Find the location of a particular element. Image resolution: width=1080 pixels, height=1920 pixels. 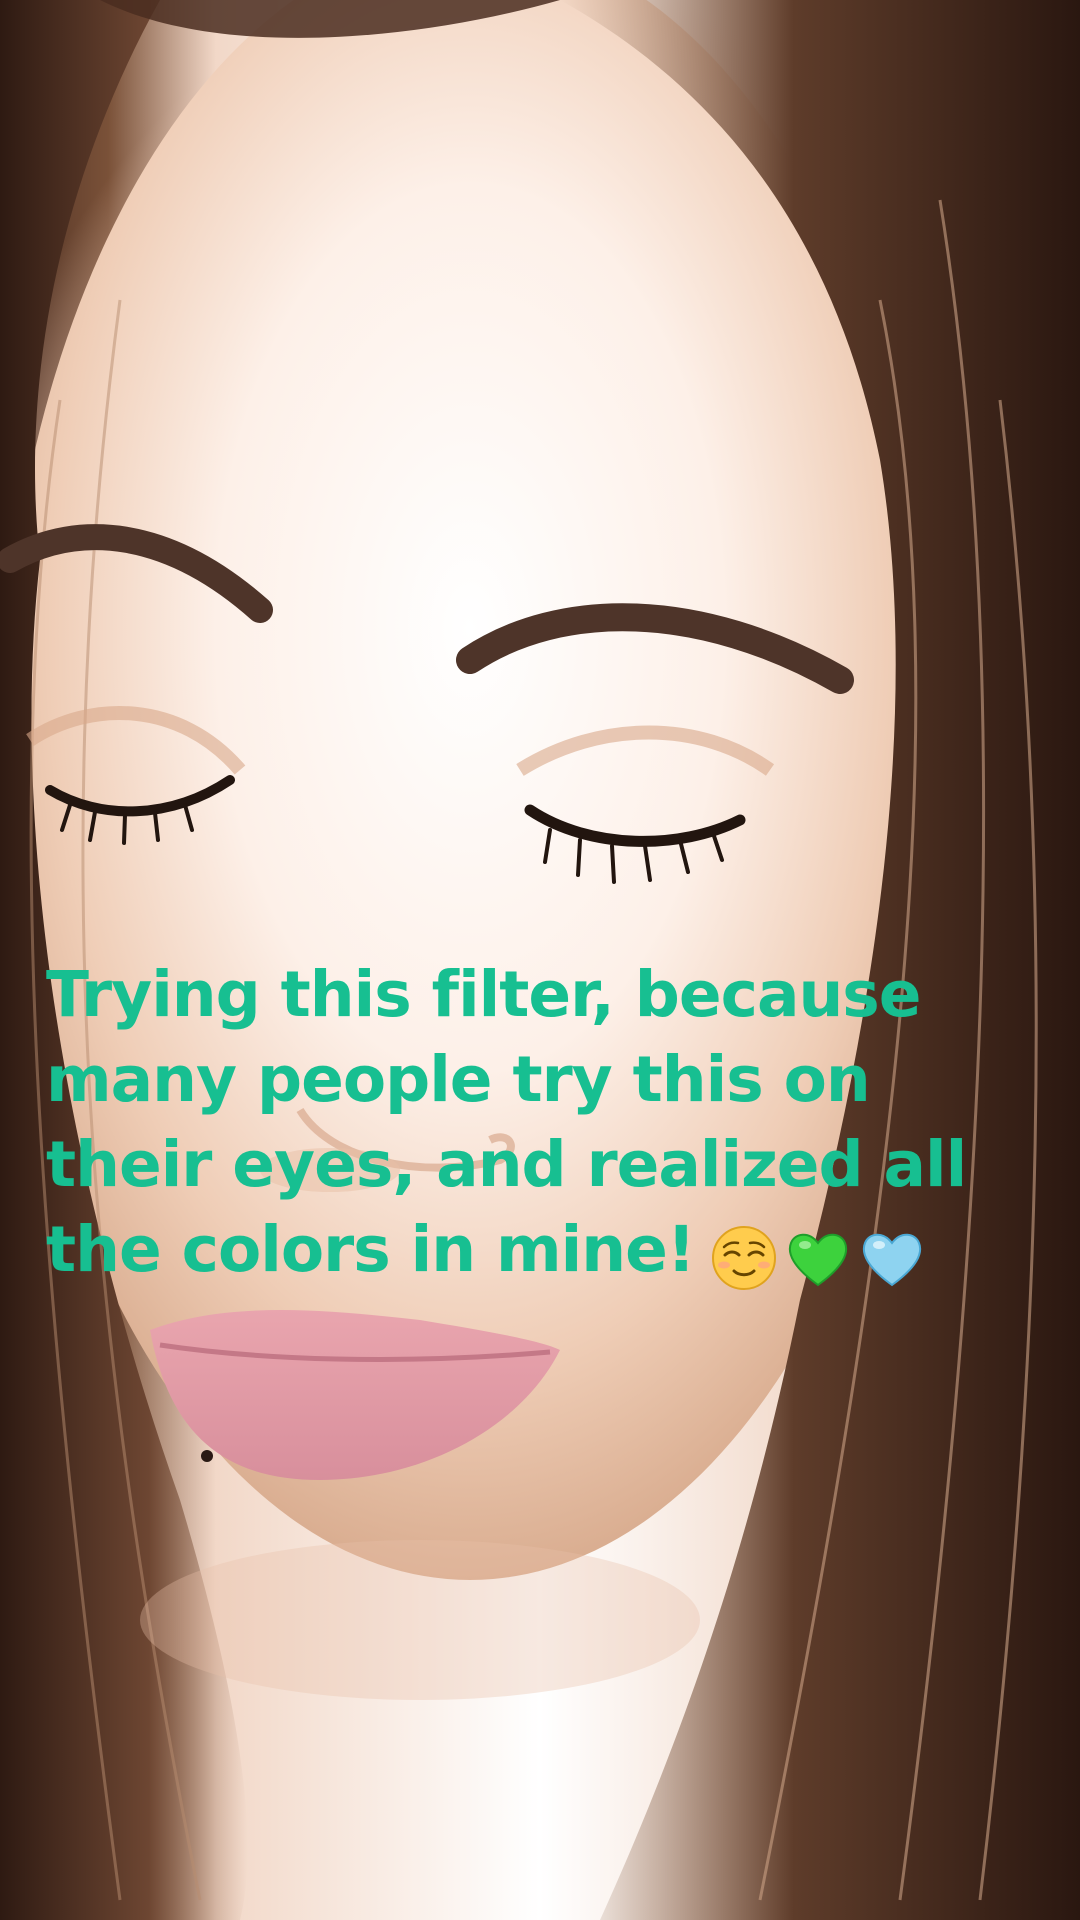

light-blue-heart-icon is located at coordinates (891, 1260).